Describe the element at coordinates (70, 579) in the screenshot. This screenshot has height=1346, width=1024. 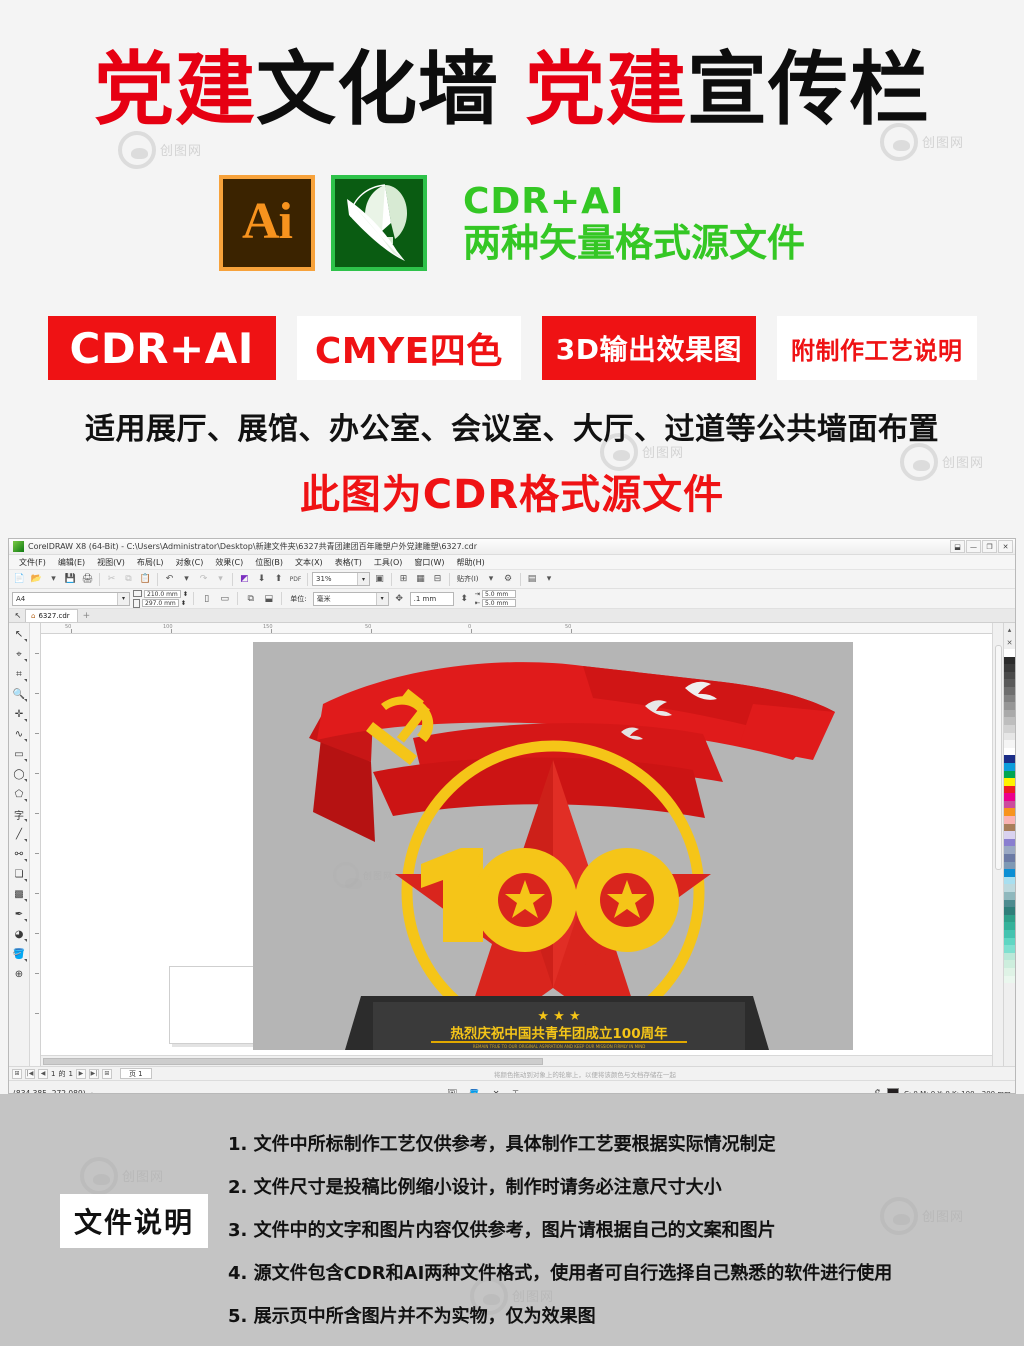
I see `save-icon: 💾` at that location.